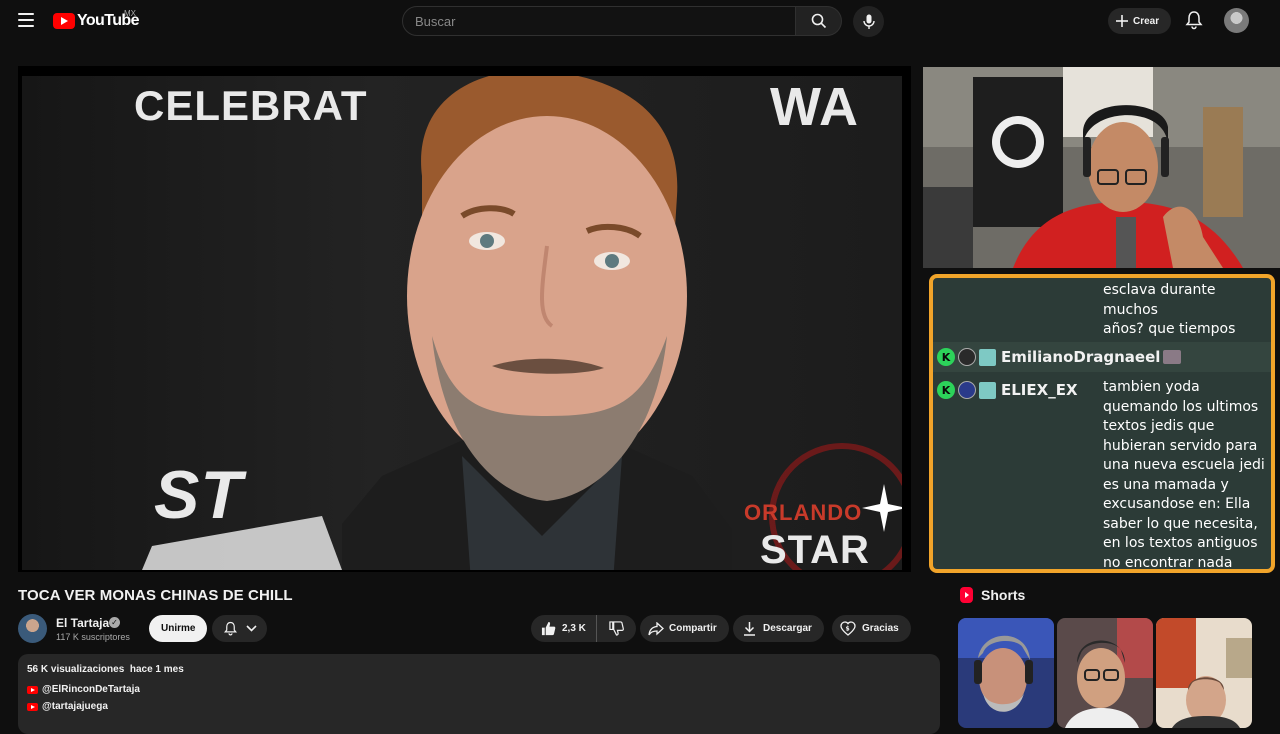 The height and width of the screenshot is (734, 1280). Describe the element at coordinates (1181, 406) in the screenshot. I see `chat-line: quemando los ultimos` at that location.